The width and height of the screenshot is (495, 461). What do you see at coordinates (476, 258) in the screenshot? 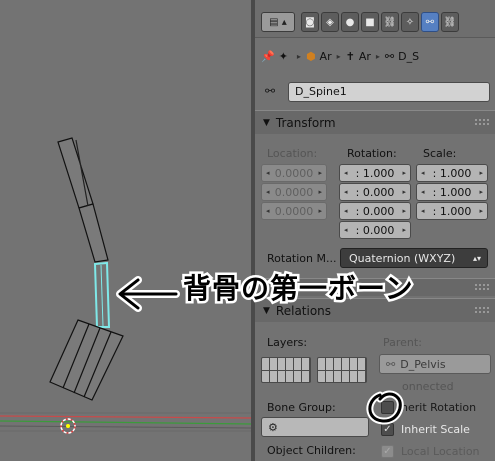
I see `updown-arrows-icon: ▴▾` at bounding box center [476, 258].